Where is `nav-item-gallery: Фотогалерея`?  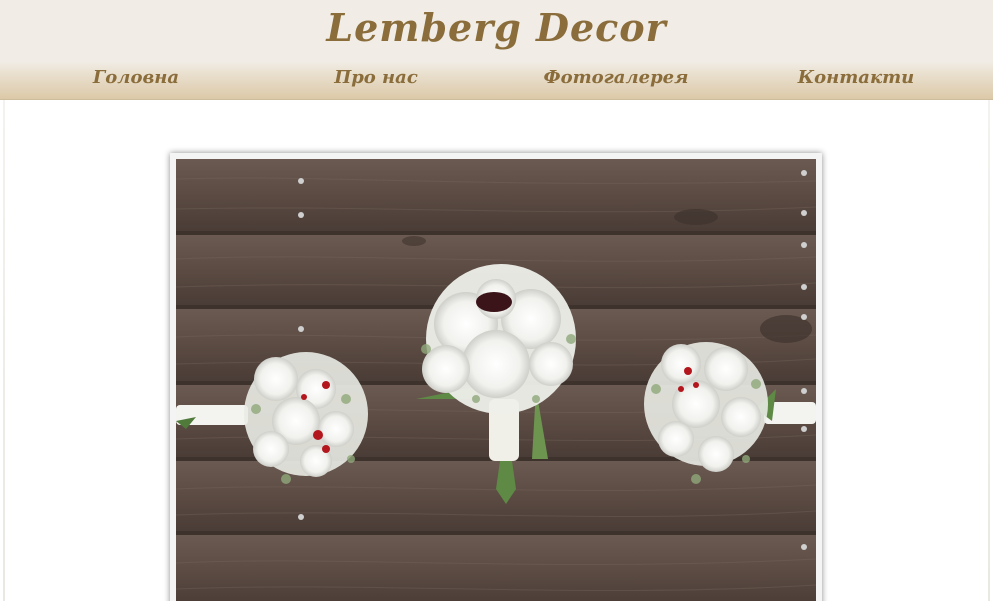
nav-item-gallery: Фотогалерея is located at coordinates (616, 79).